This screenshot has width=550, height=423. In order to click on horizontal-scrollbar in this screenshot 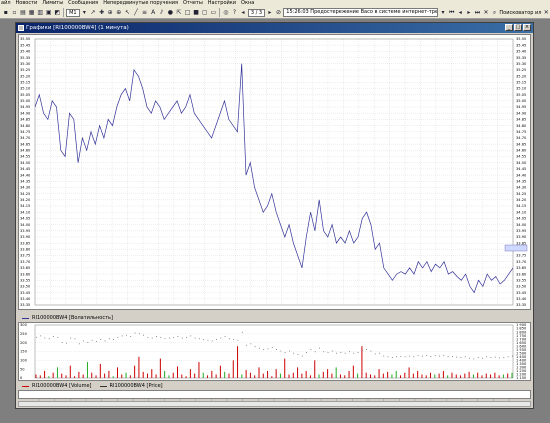, I will do `click(274, 404)`.